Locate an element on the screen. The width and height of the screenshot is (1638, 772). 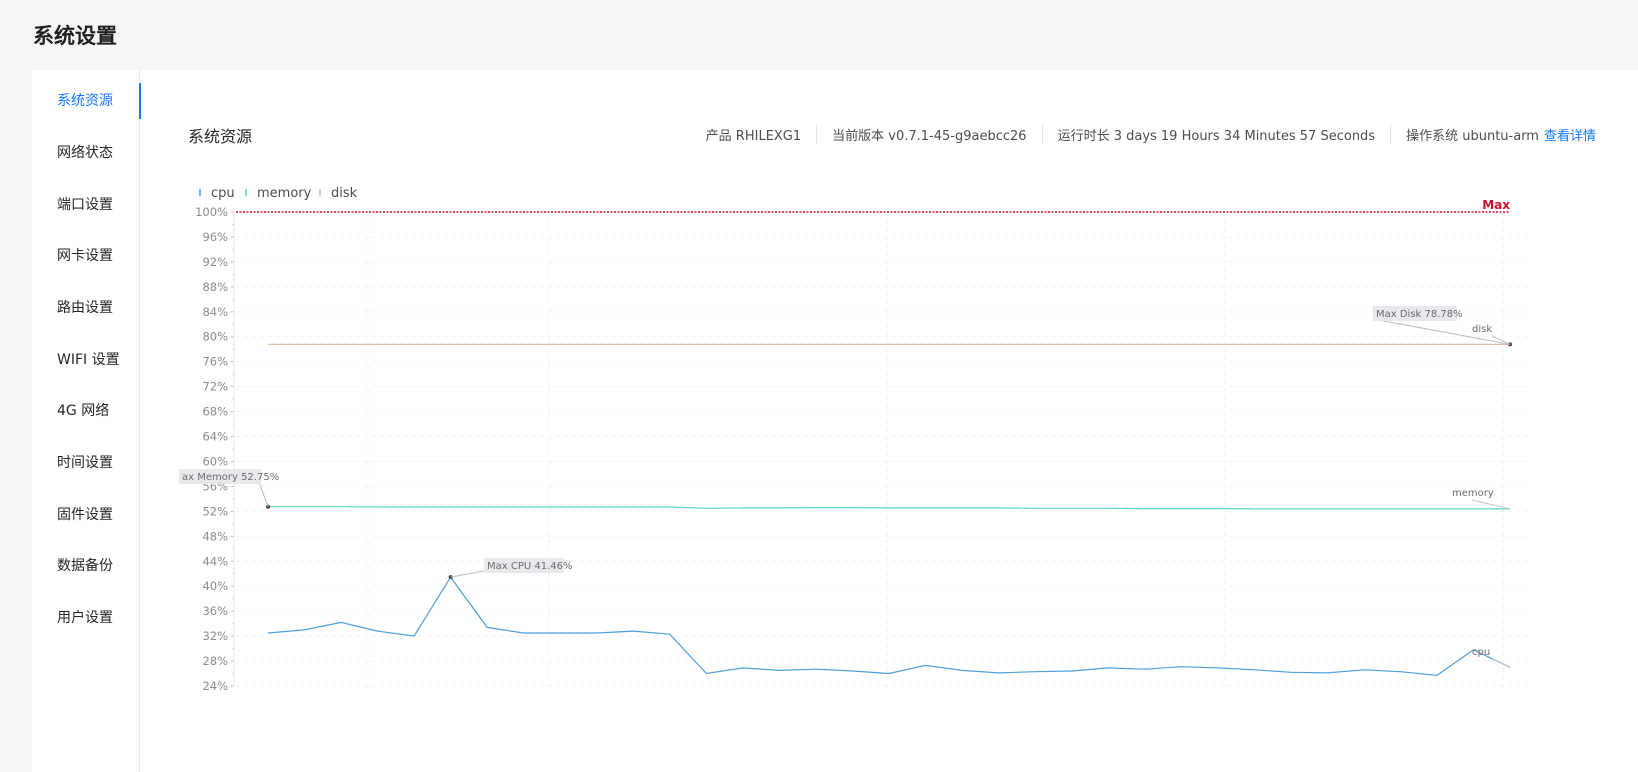
y-tick-label: 68% is located at coordinates (215, 412).